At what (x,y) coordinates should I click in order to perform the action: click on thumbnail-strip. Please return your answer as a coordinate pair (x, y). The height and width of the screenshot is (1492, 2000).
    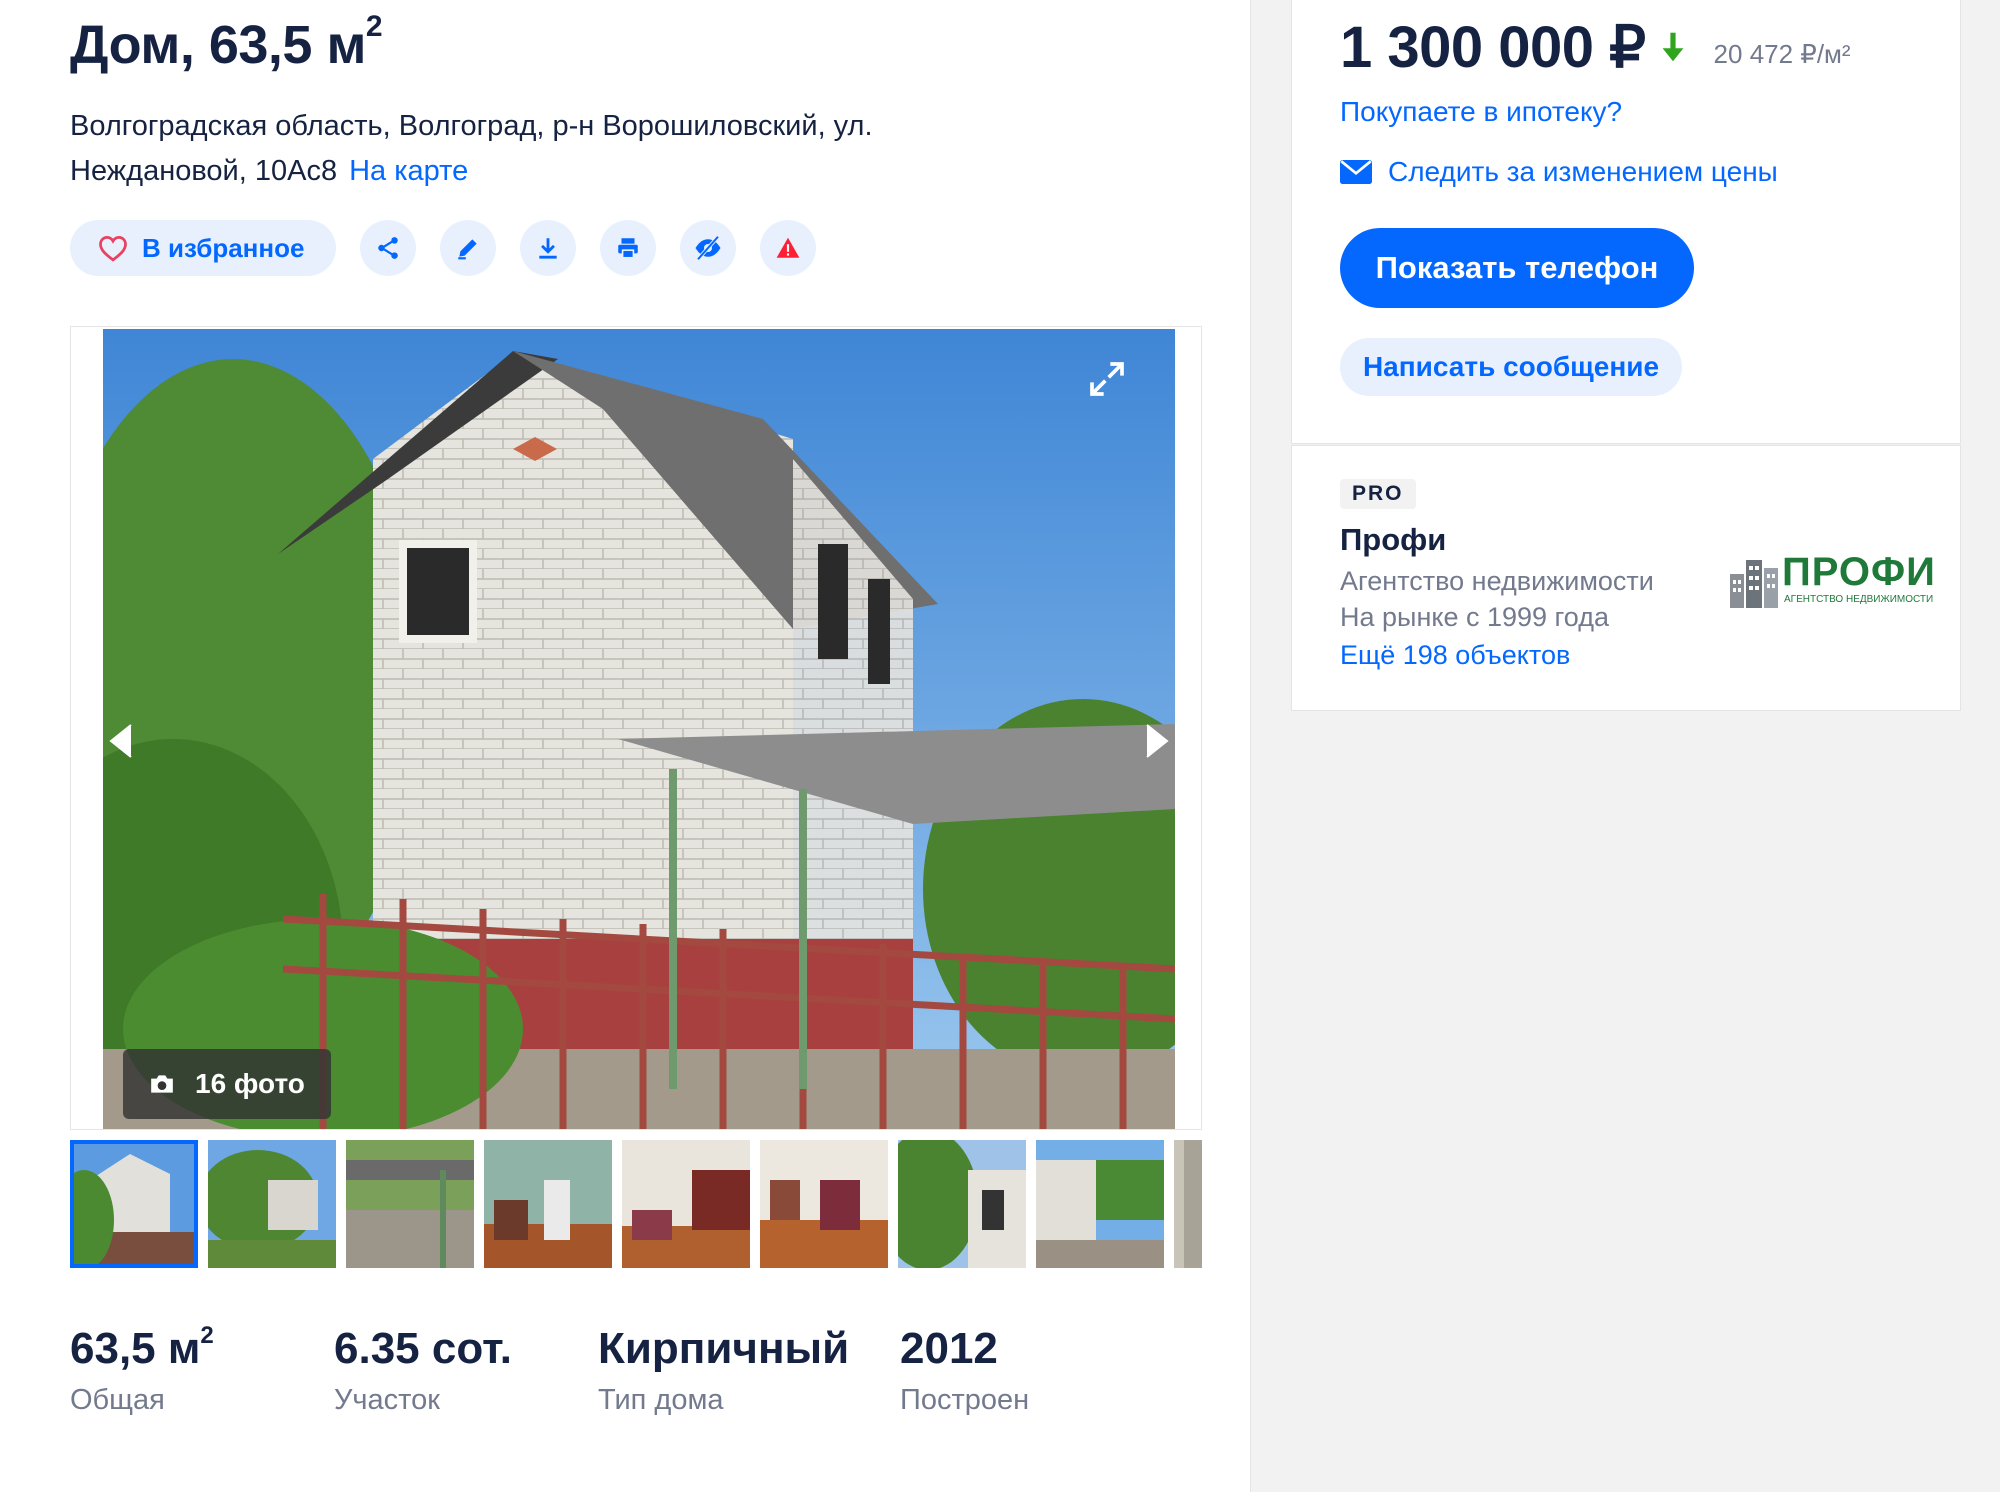
    Looking at the image, I should click on (636, 1205).